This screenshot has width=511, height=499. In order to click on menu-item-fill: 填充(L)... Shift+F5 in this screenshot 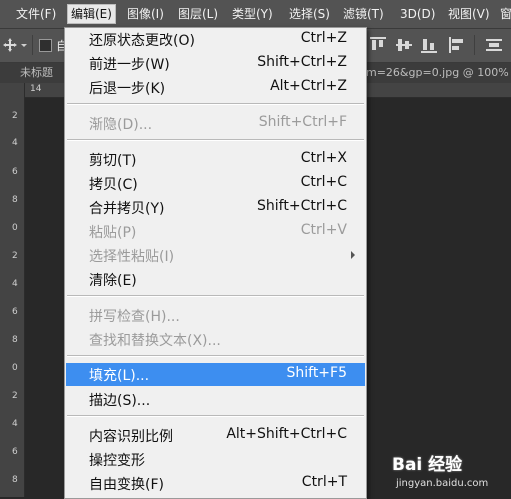, I will do `click(215, 374)`.